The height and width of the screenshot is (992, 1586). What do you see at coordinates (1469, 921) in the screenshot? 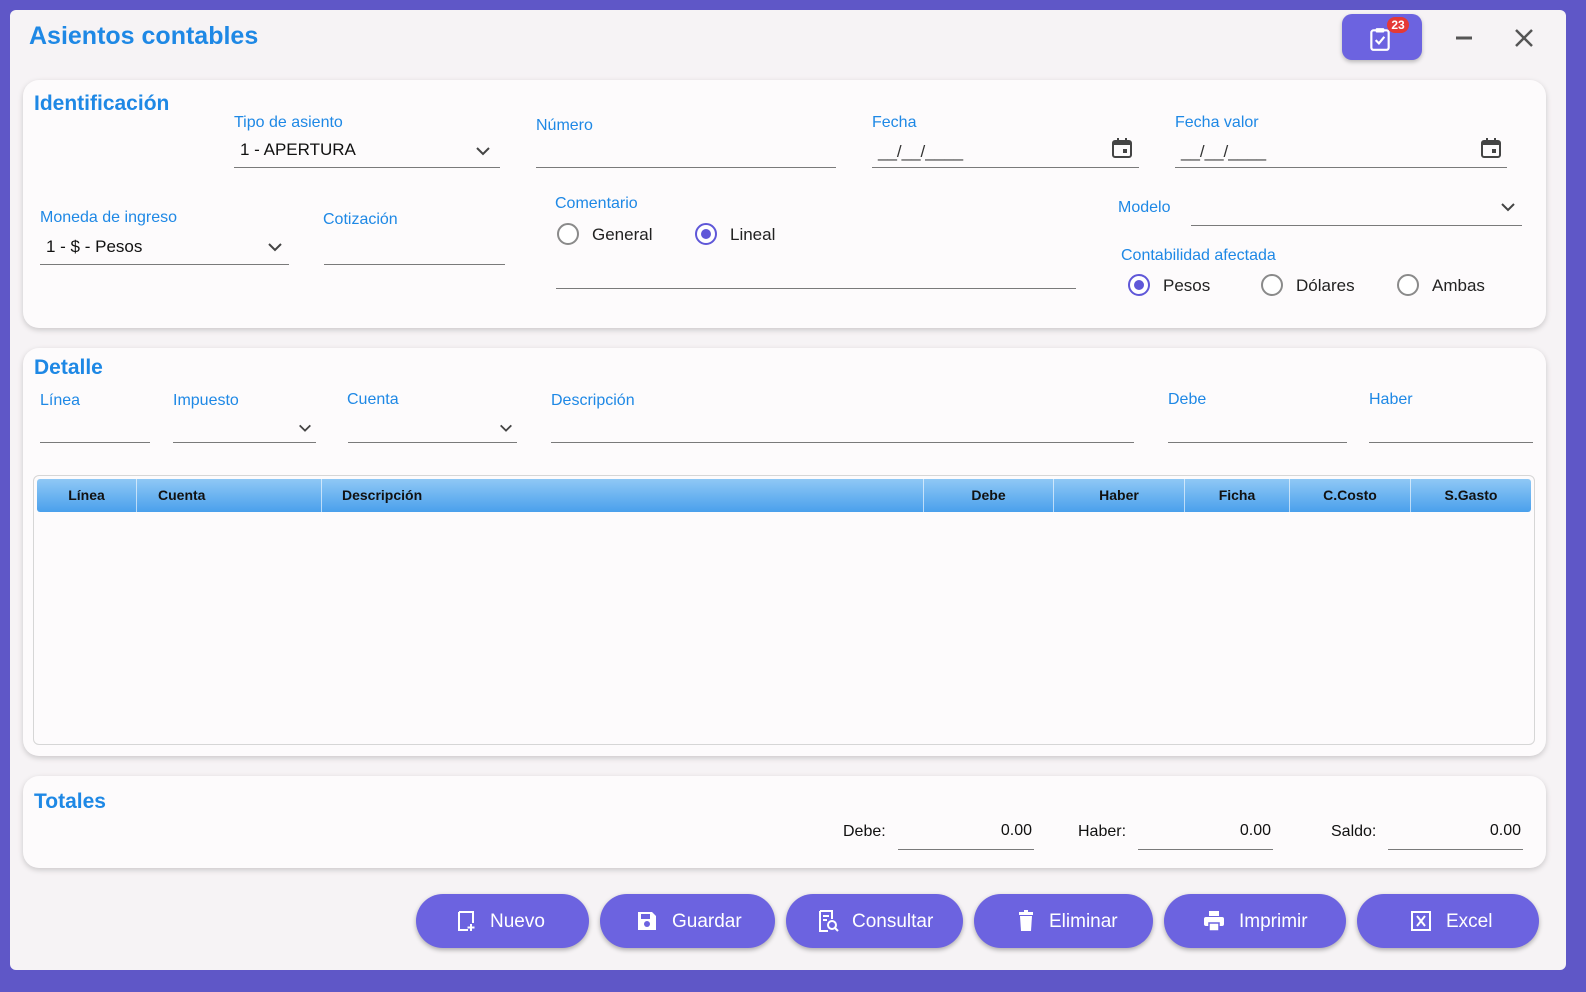
I see `excel-label: Excel` at bounding box center [1469, 921].